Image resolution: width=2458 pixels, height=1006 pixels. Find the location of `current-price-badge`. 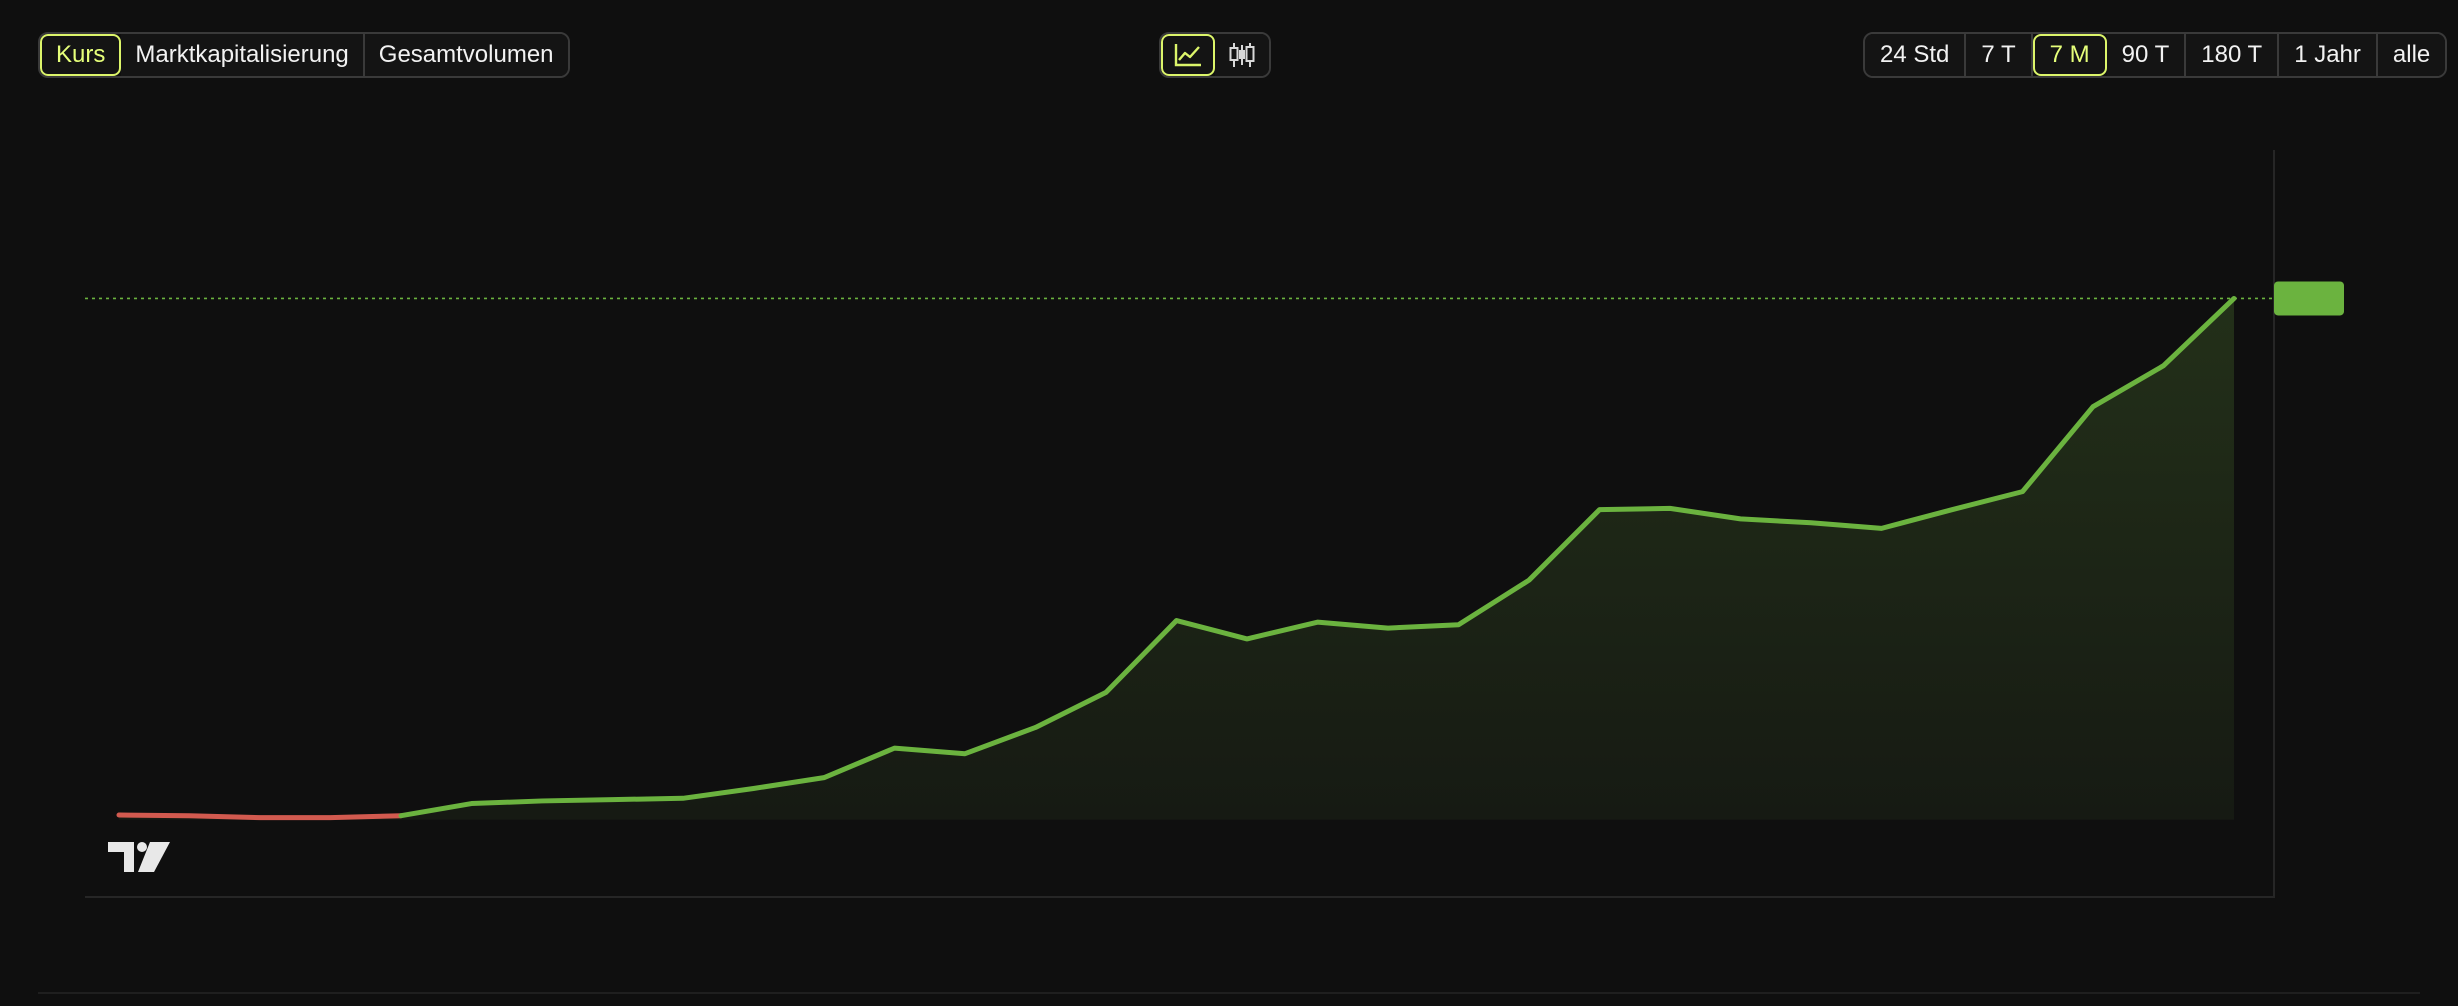

current-price-badge is located at coordinates (2309, 298).